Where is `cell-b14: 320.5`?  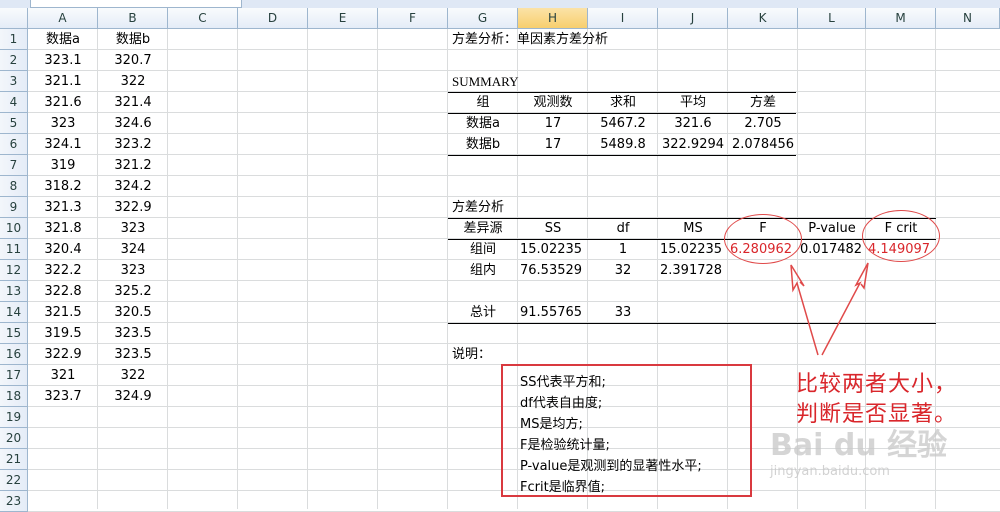 cell-b14: 320.5 is located at coordinates (133, 312).